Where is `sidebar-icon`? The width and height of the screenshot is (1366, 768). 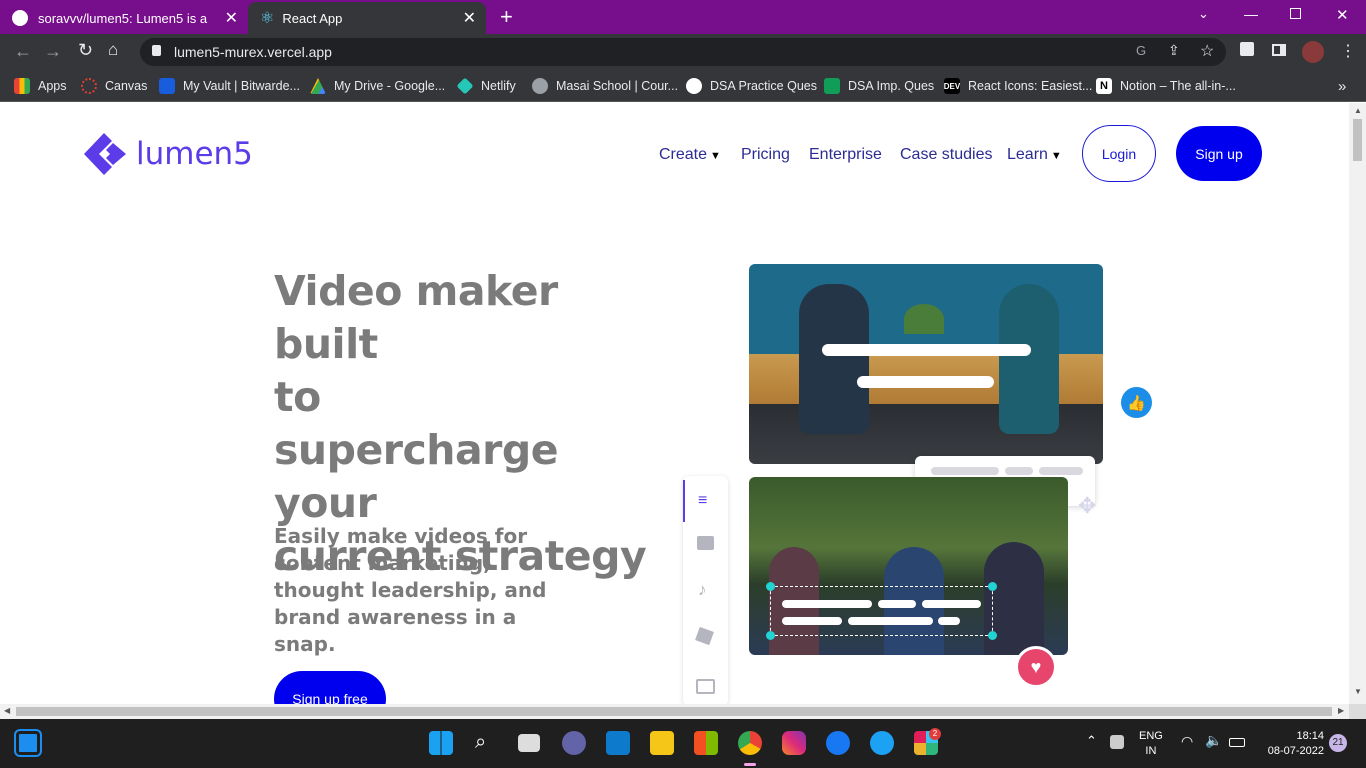
sidebar-icon is located at coordinates (1279, 50).